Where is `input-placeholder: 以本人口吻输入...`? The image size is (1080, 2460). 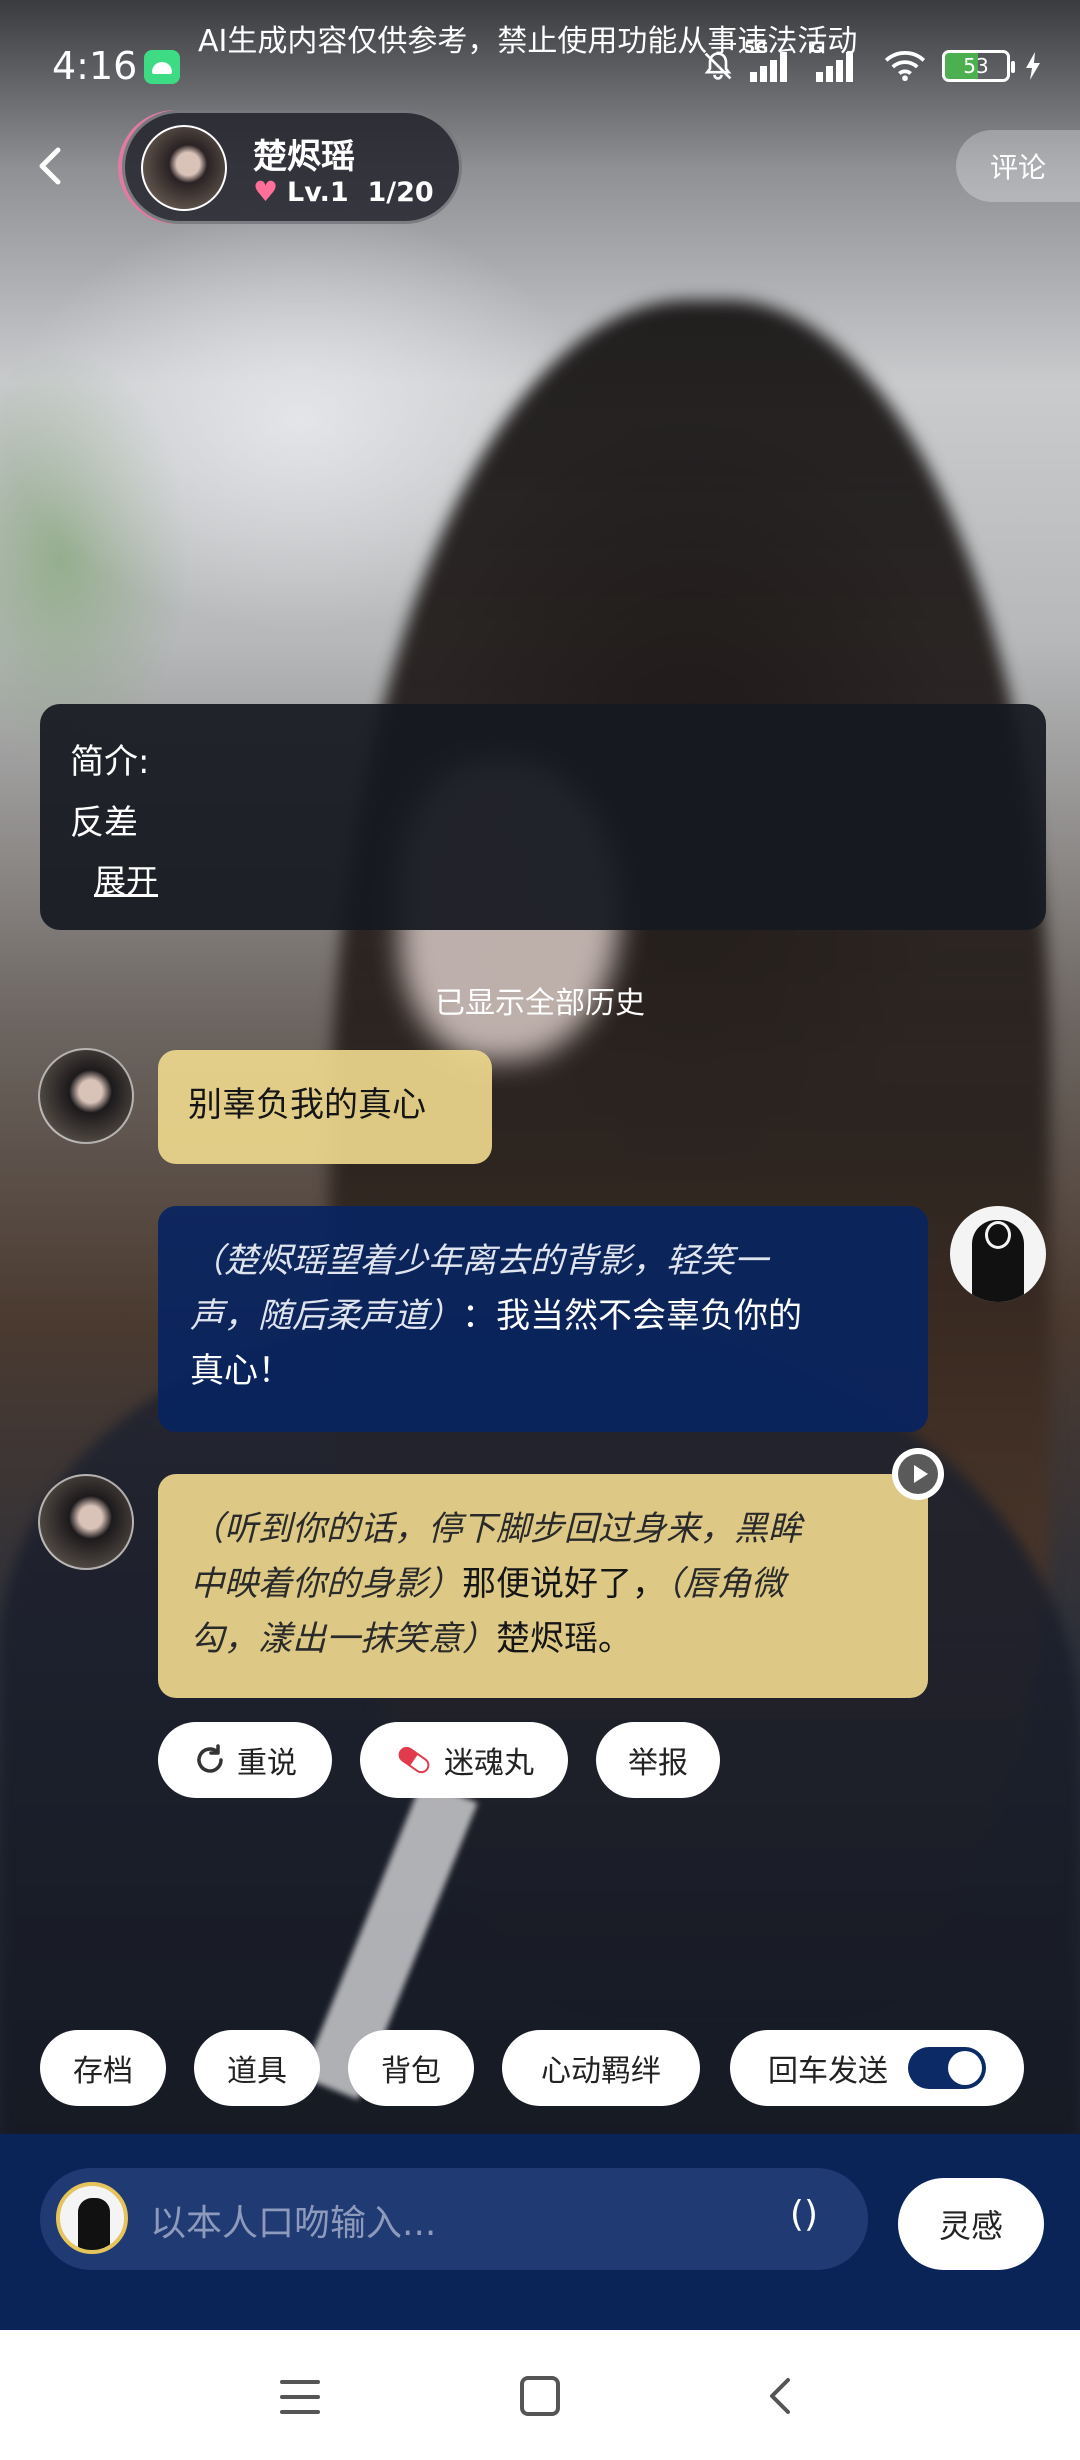 input-placeholder: 以本人口吻输入... is located at coordinates (293, 2223).